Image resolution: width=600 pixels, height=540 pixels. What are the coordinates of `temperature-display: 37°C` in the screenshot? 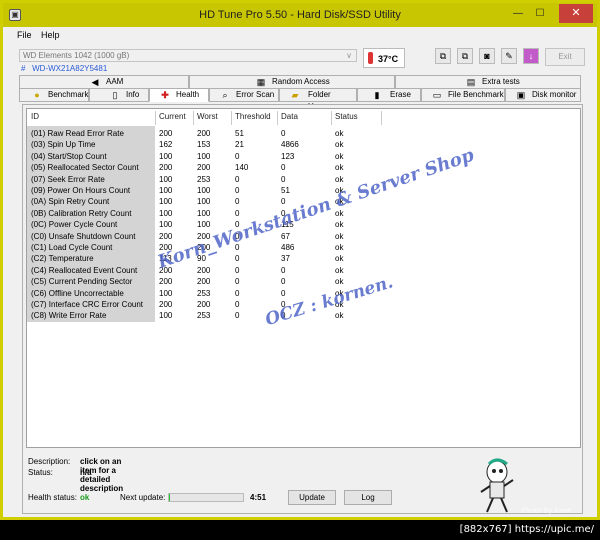 It's located at (384, 58).